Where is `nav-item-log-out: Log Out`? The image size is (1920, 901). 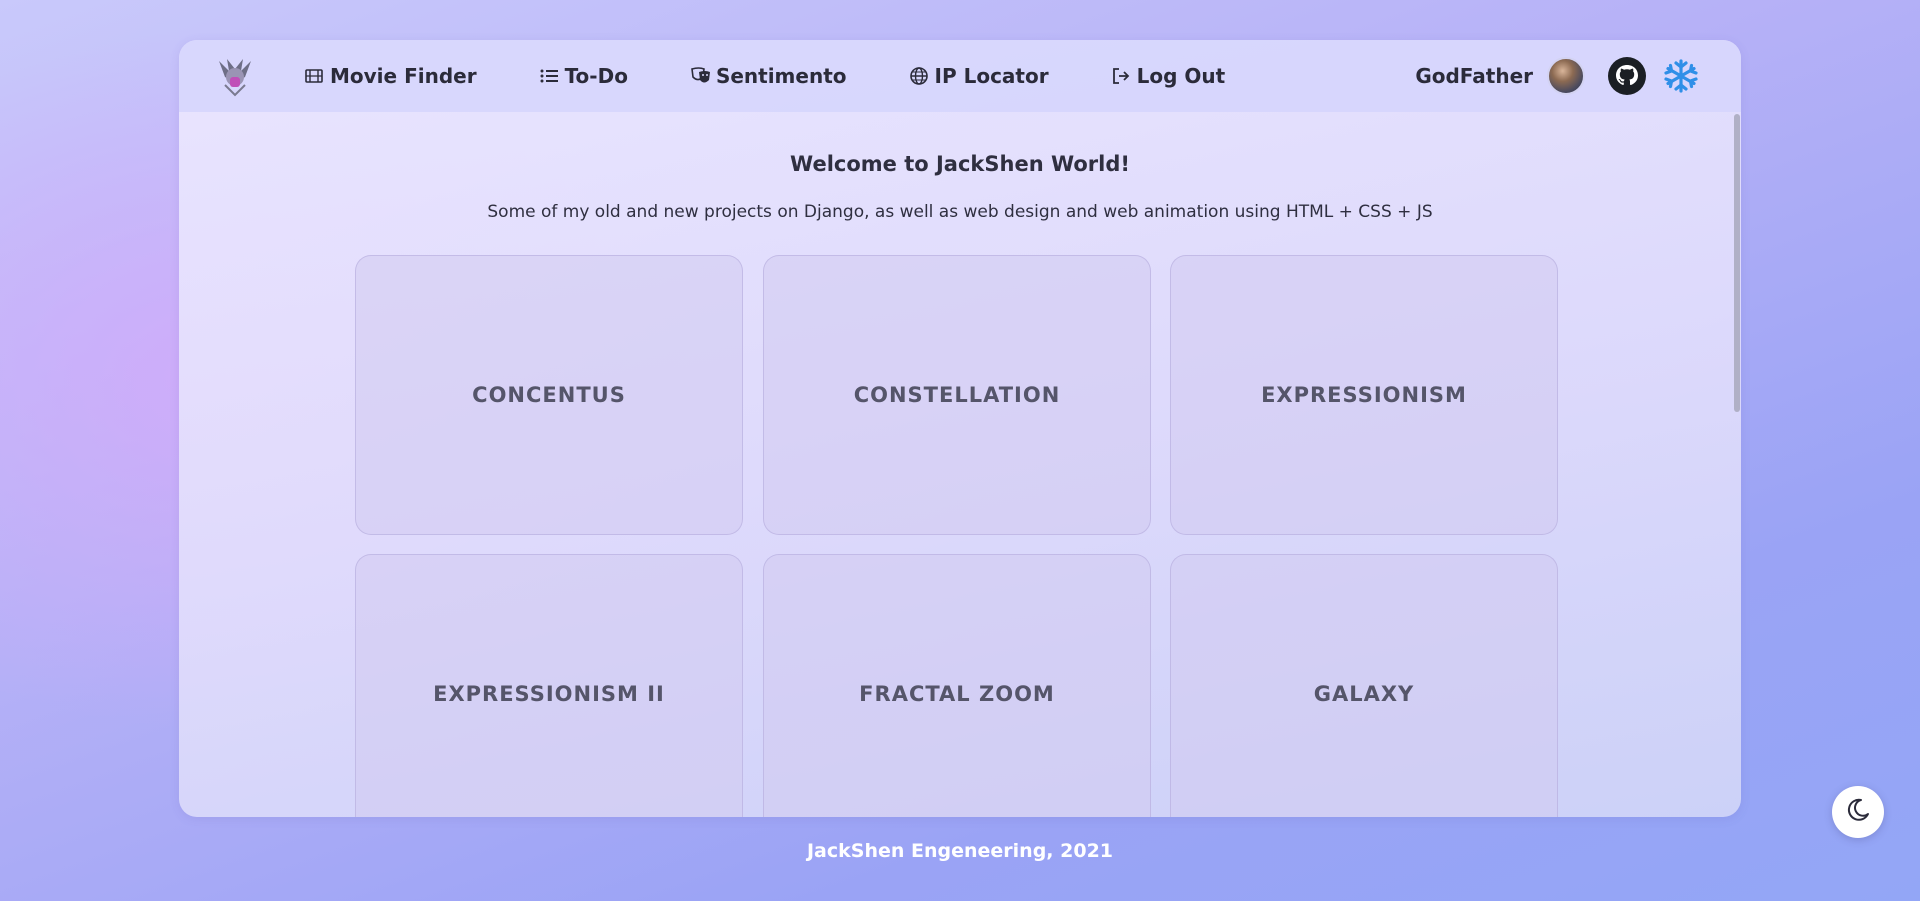 nav-item-log-out: Log Out is located at coordinates (1168, 76).